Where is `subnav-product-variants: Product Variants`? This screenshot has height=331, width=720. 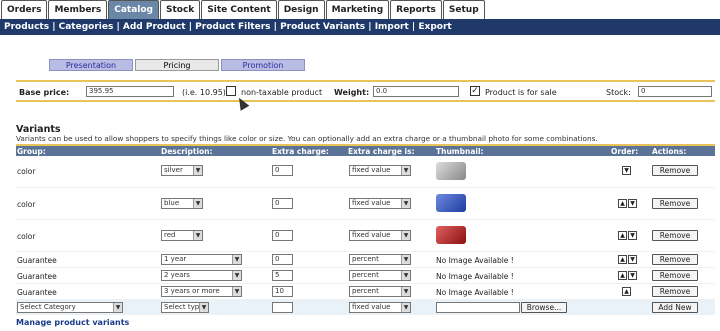
subnav-product-variants: Product Variants is located at coordinates (322, 27).